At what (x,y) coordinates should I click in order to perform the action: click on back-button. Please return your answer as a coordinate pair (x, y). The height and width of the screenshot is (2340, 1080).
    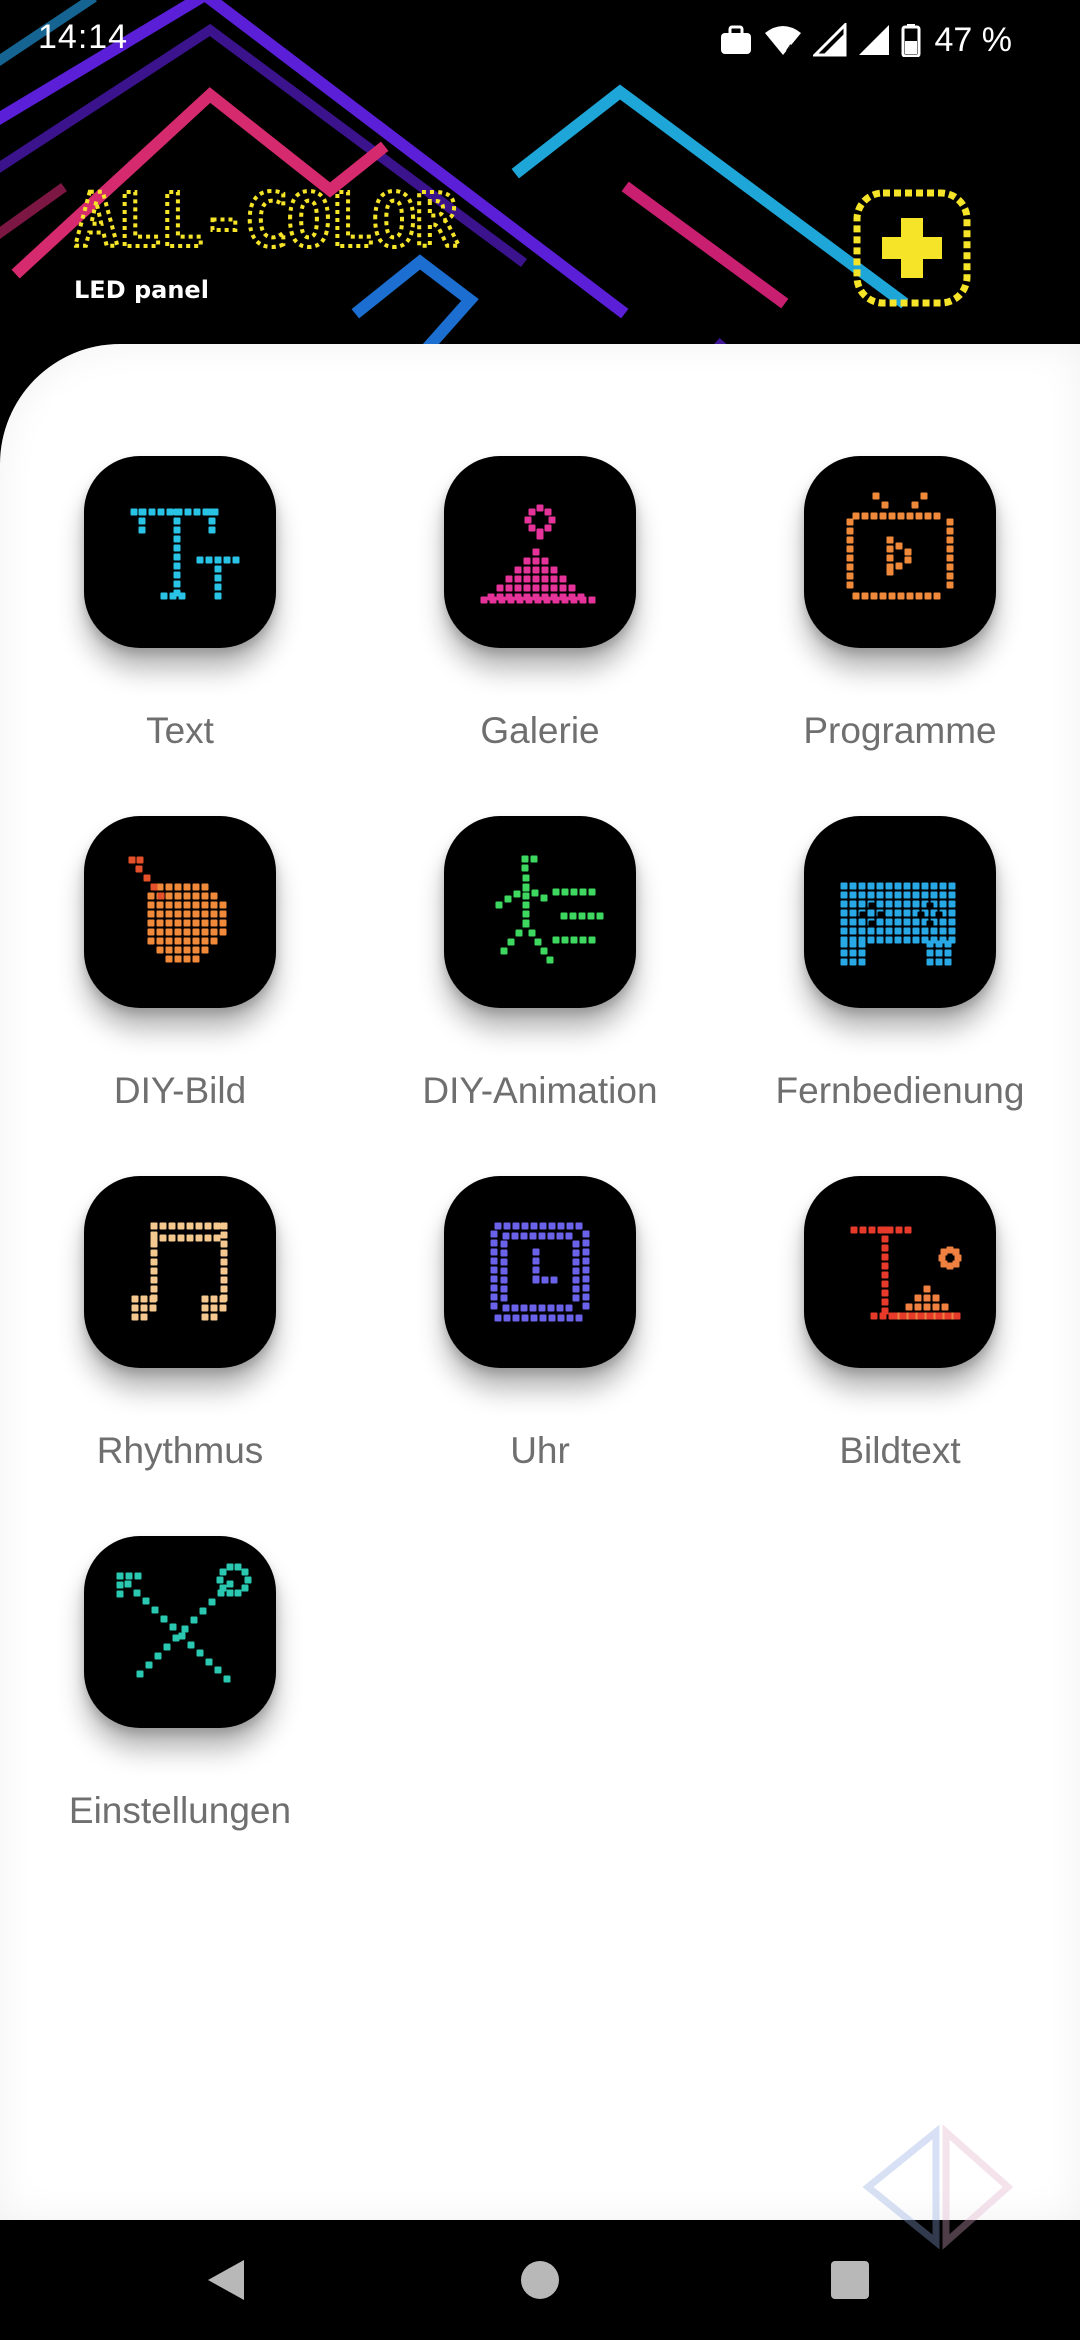
    Looking at the image, I should click on (226, 2280).